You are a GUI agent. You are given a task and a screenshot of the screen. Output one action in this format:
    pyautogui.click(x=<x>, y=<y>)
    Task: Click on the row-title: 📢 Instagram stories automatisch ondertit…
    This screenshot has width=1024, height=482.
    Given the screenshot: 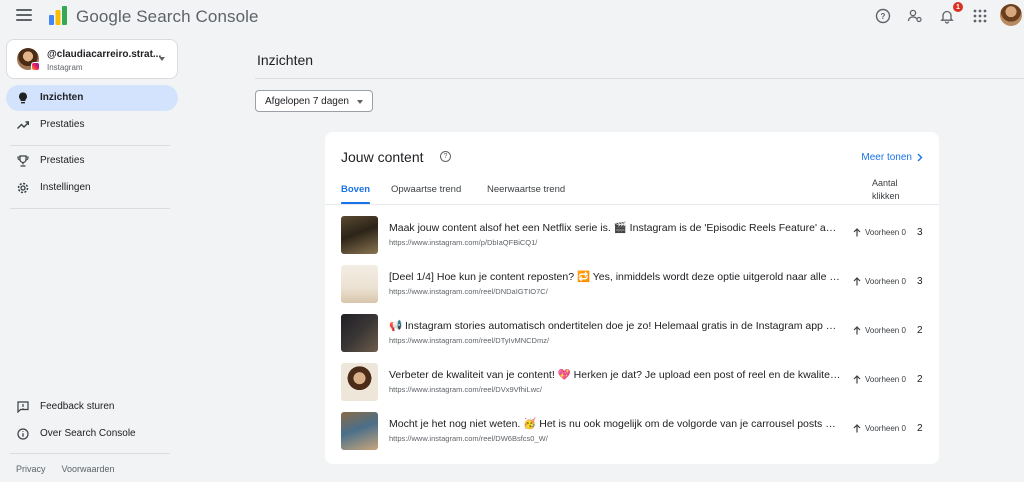 What is the action you would take?
    pyautogui.click(x=615, y=326)
    